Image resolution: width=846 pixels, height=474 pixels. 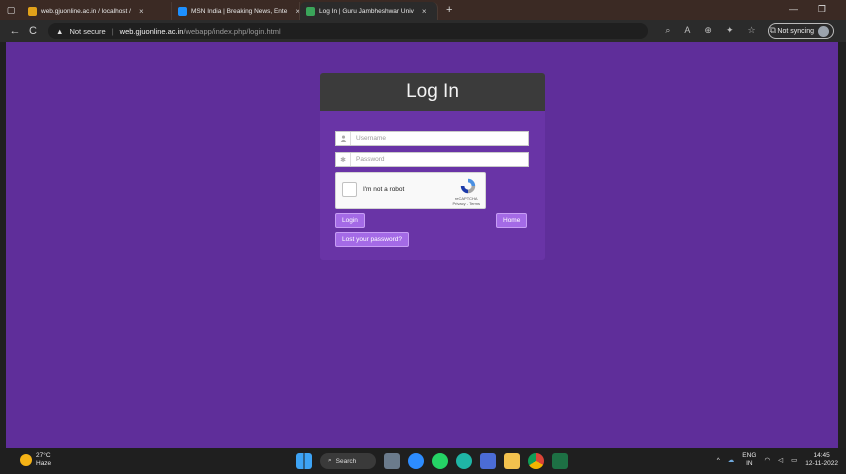 I want to click on tab-title: web.gjuonline.ac.in / localhost /, so click(x=86, y=11).